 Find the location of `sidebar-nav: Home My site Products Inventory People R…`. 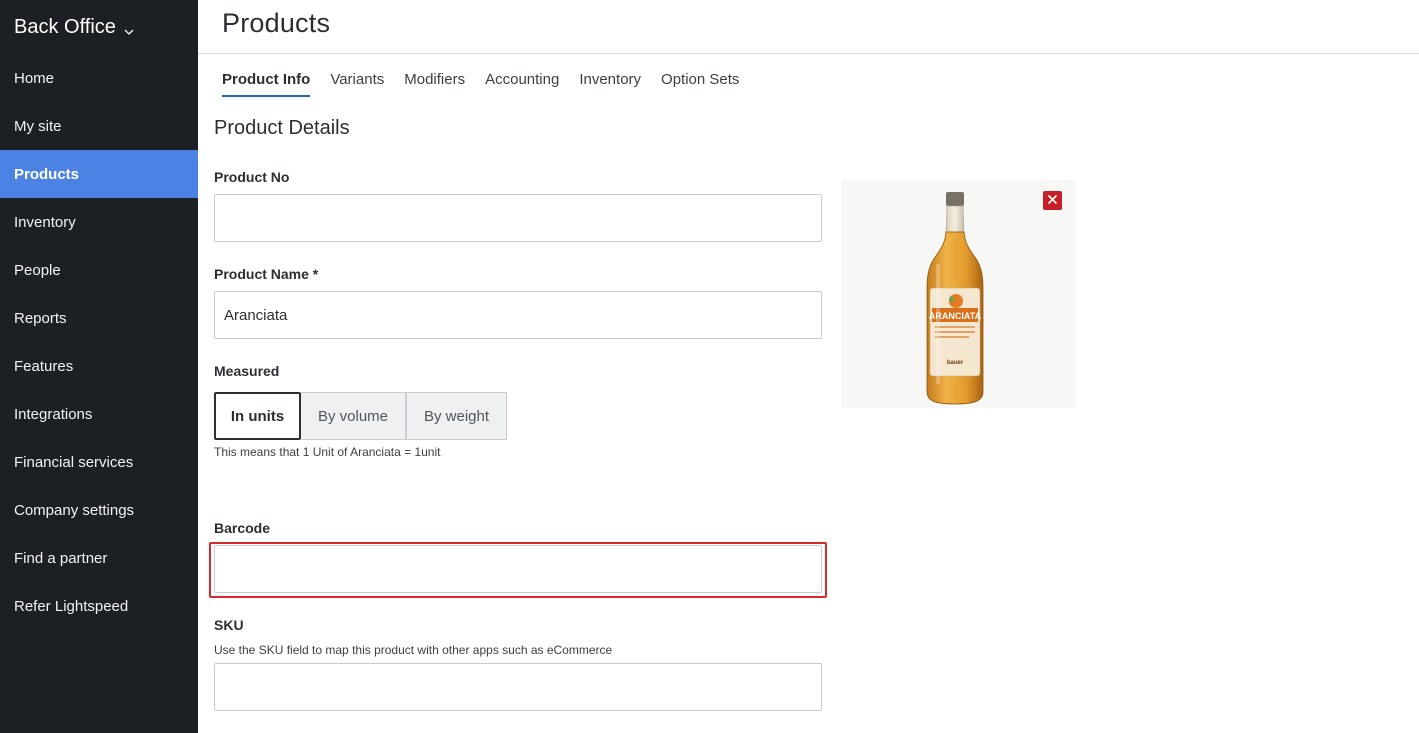

sidebar-nav: Home My site Products Inventory People R… is located at coordinates (99, 342).